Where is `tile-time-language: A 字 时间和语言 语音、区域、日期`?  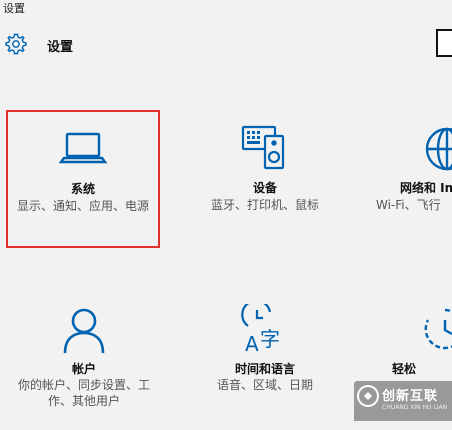 tile-time-language: A 字 时间和语言 语音、区域、日期 is located at coordinates (265, 365).